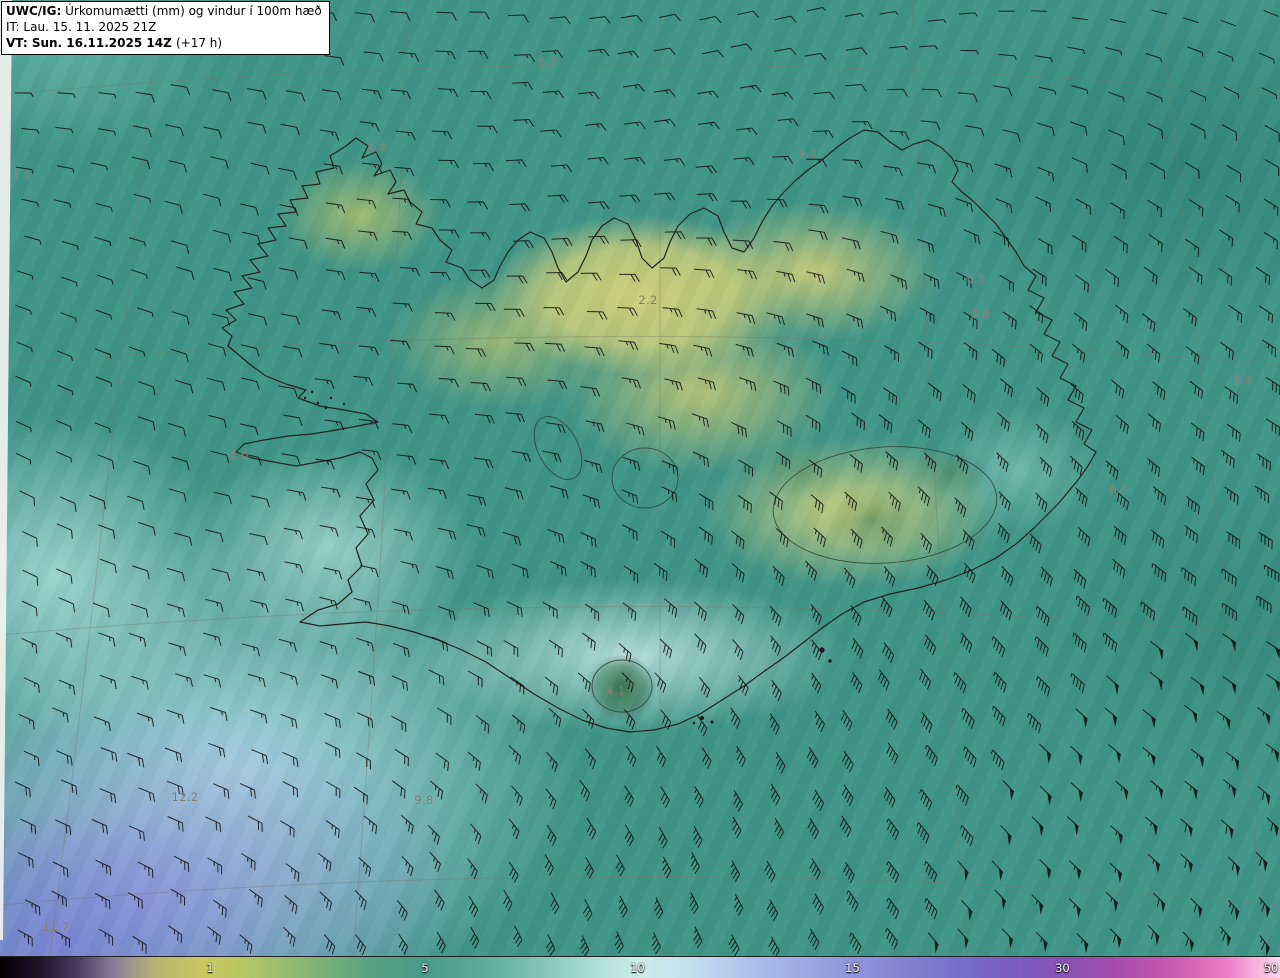  I want to click on colorbar-tick: 15, so click(852, 967).